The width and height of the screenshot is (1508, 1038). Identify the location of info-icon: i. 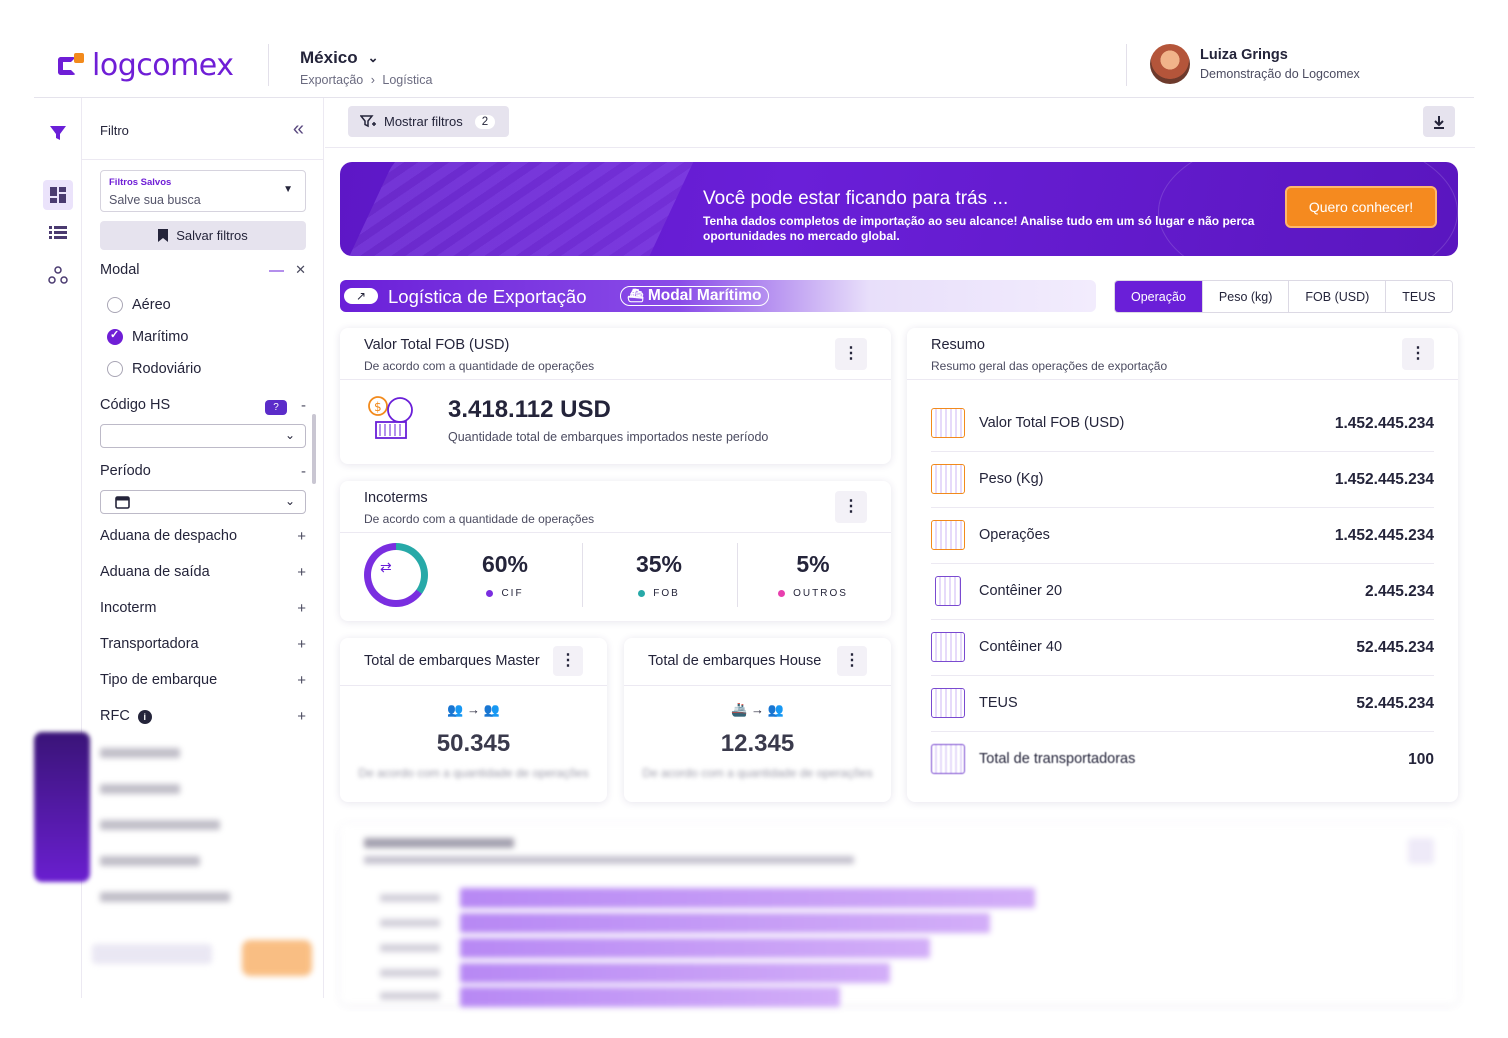
(144, 717).